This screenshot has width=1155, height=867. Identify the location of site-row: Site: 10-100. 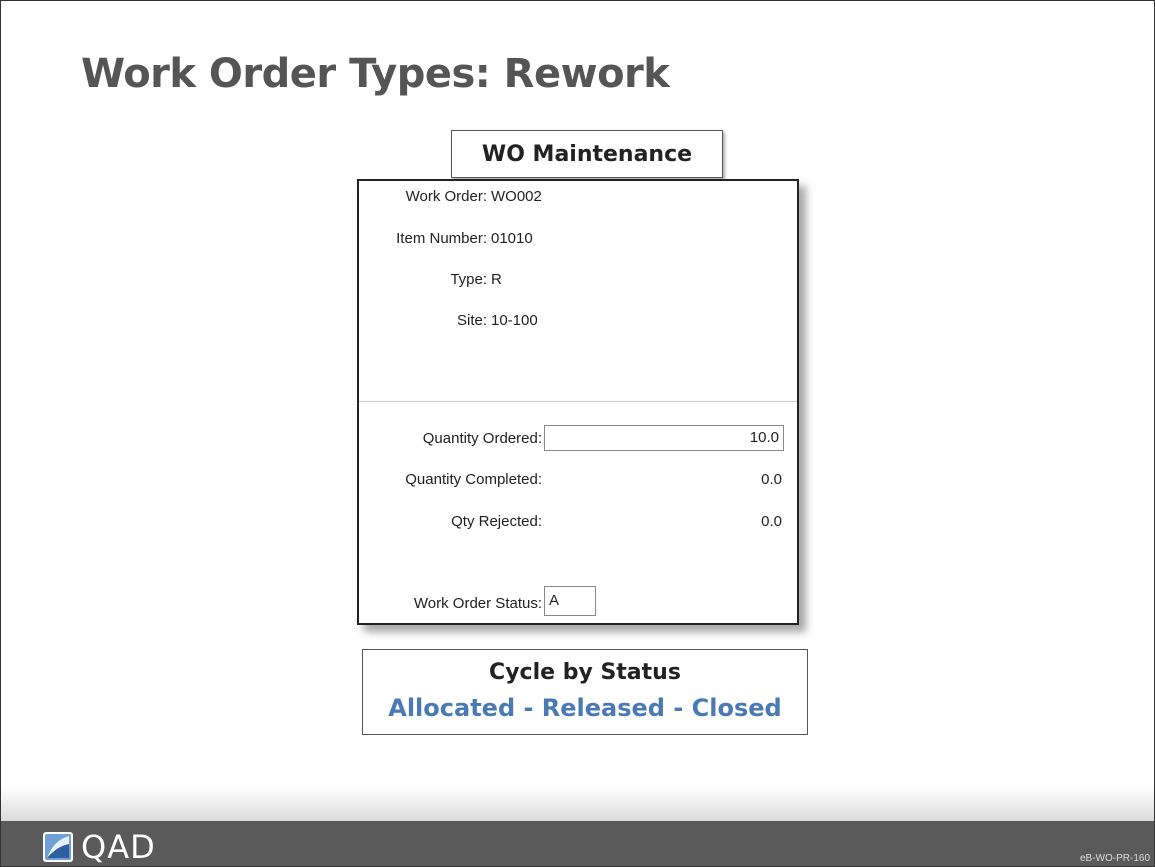
(578, 321).